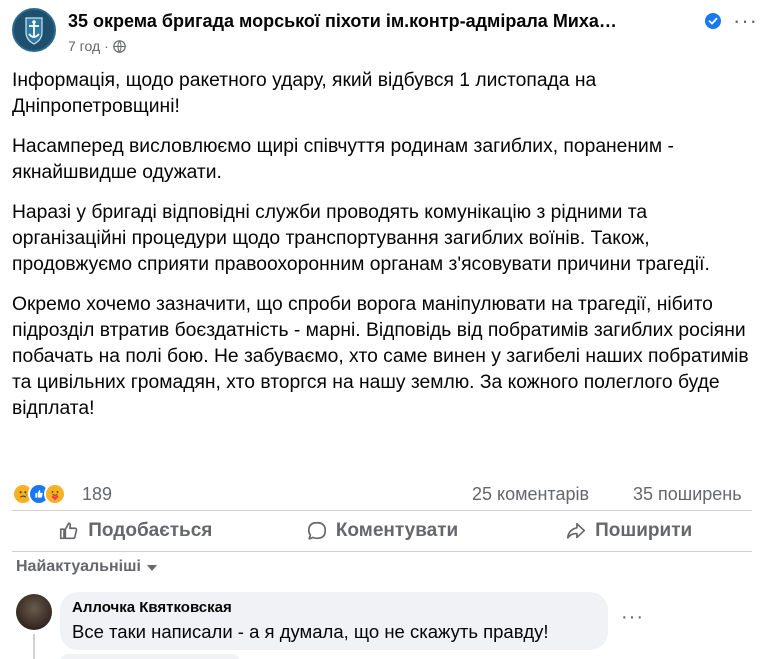  Describe the element at coordinates (84, 46) in the screenshot. I see `post-time-link: 7 год` at that location.